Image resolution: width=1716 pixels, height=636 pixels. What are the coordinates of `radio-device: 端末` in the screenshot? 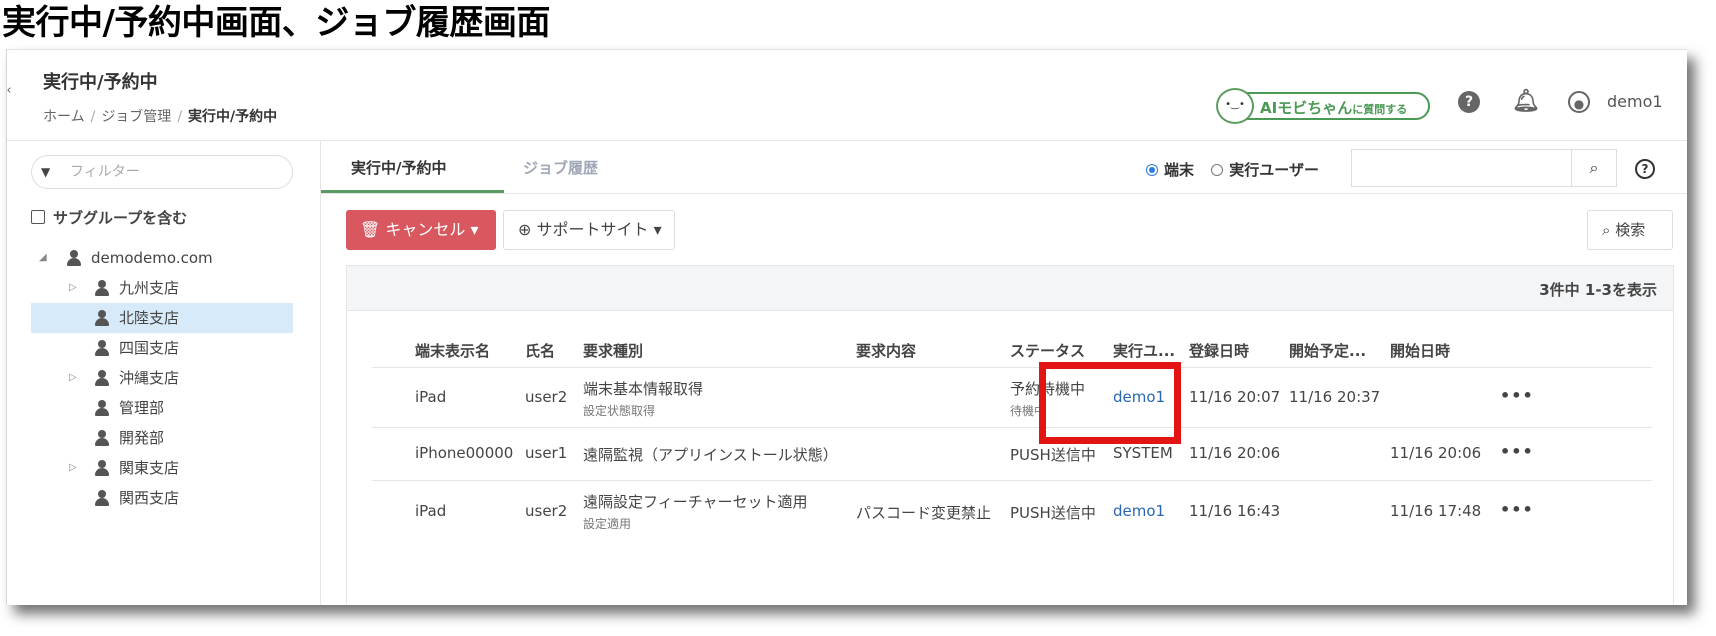 It's located at (1170, 170).